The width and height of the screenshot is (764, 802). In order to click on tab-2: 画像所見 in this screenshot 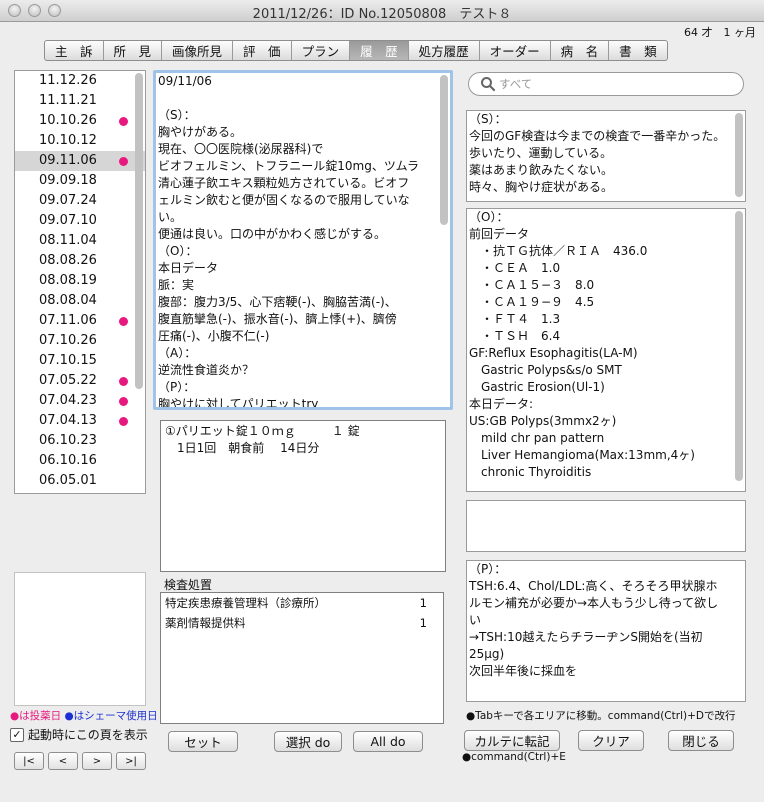, I will do `click(198, 50)`.